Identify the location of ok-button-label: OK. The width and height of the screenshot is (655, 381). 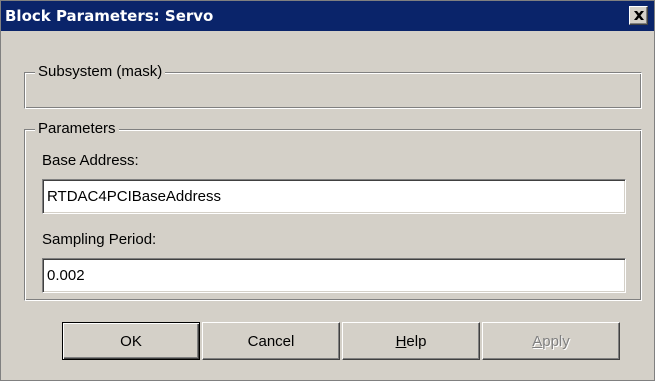
(131, 341).